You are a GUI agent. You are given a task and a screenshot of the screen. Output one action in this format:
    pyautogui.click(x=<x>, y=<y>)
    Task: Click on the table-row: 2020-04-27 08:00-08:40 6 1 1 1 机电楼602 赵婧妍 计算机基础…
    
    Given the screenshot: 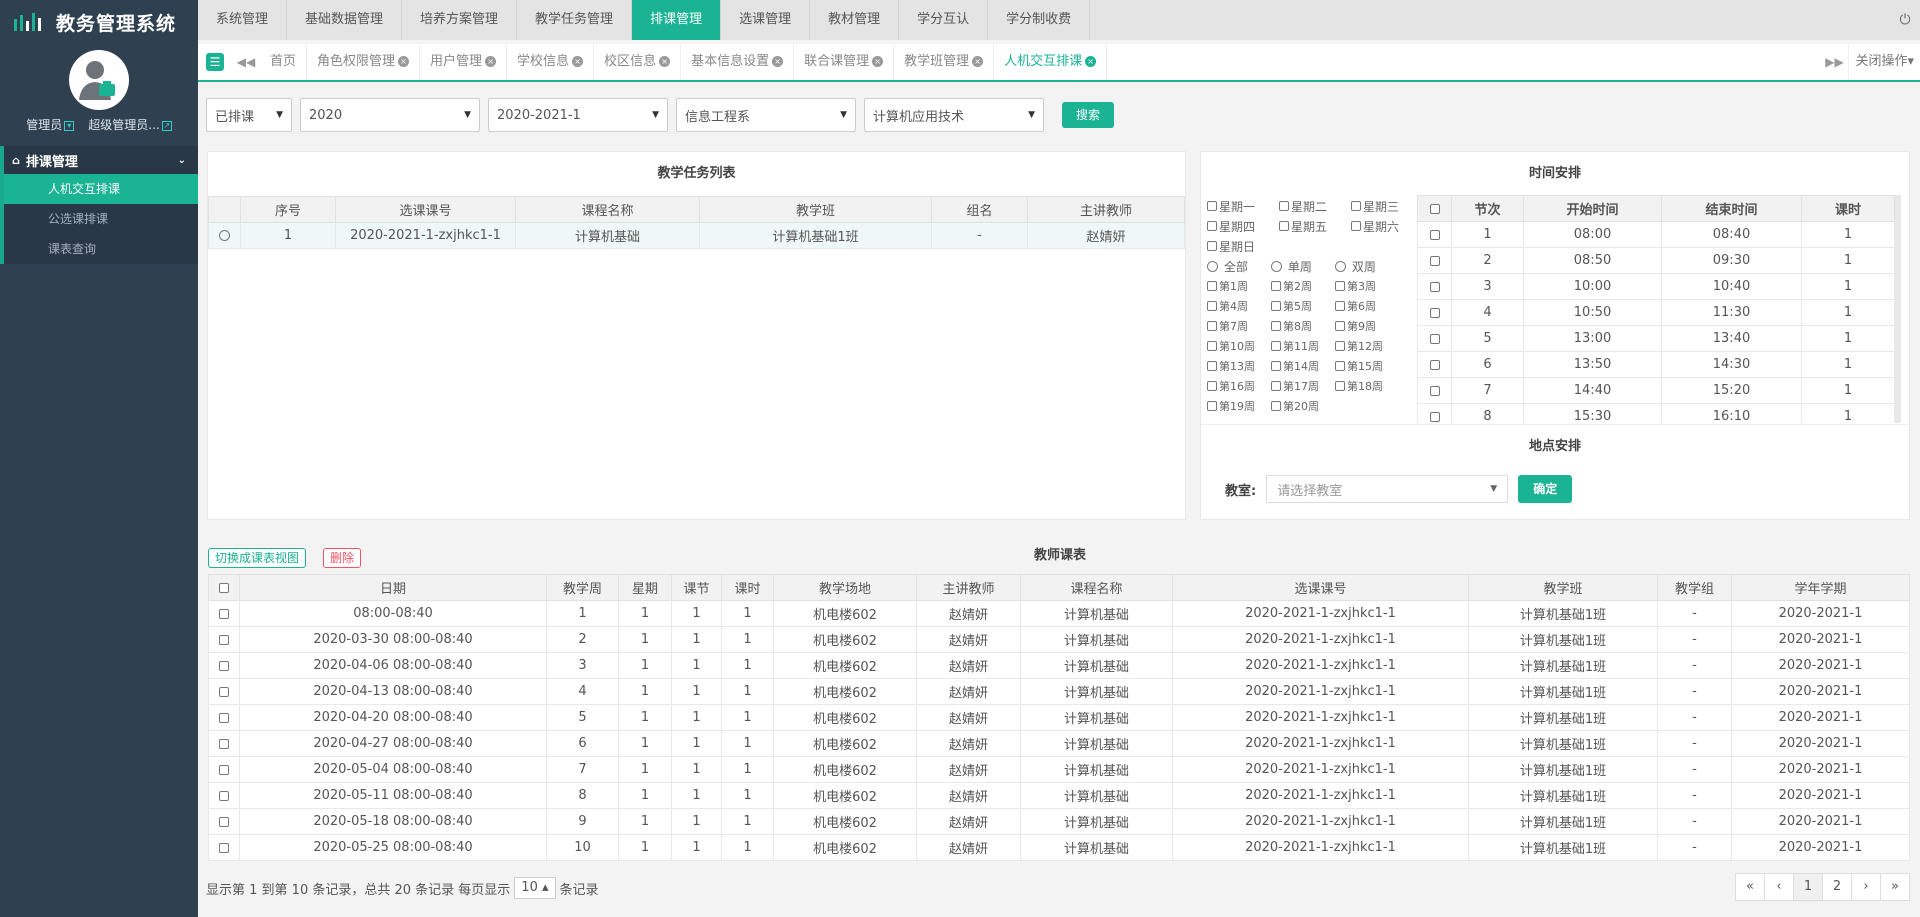 What is the action you would take?
    pyautogui.click(x=1059, y=743)
    